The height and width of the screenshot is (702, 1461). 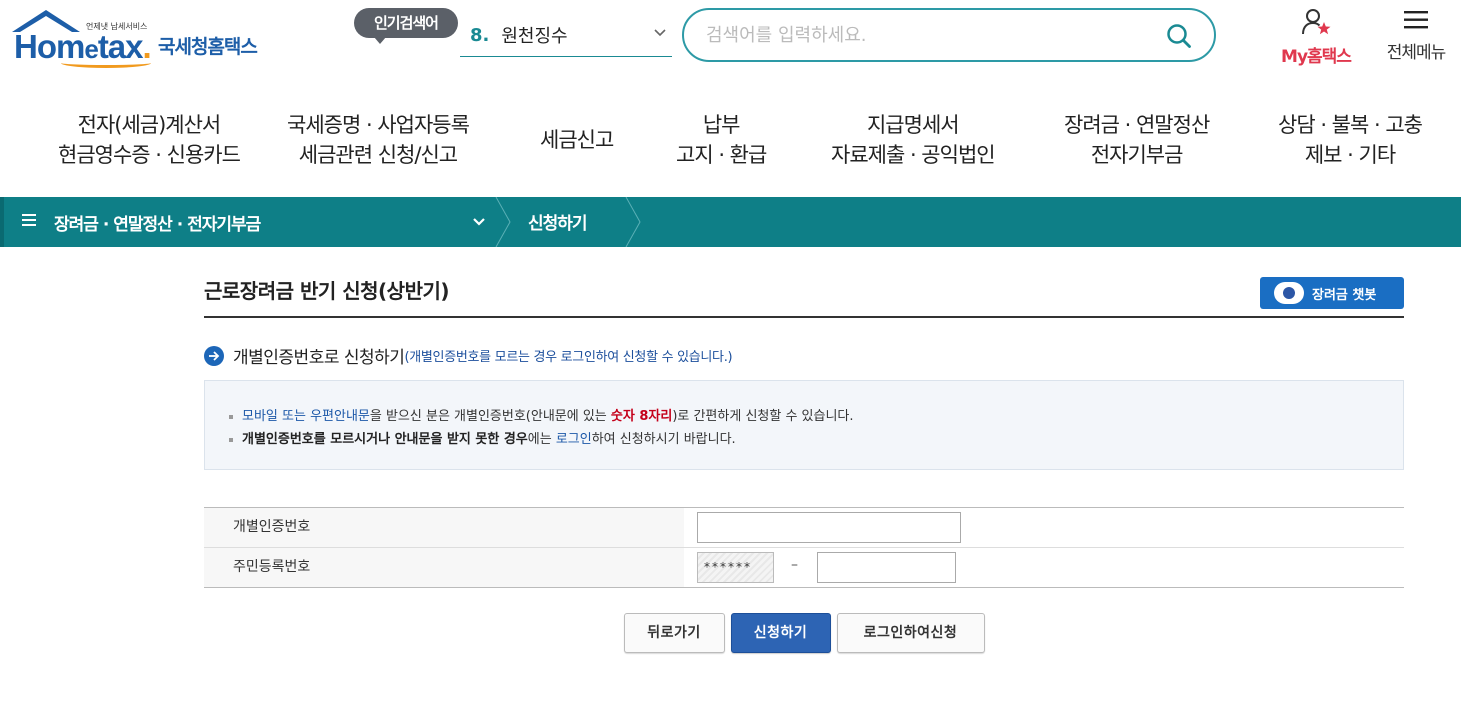 What do you see at coordinates (208, 47) in the screenshot?
I see `logo-agency-name: 국세청홈택스` at bounding box center [208, 47].